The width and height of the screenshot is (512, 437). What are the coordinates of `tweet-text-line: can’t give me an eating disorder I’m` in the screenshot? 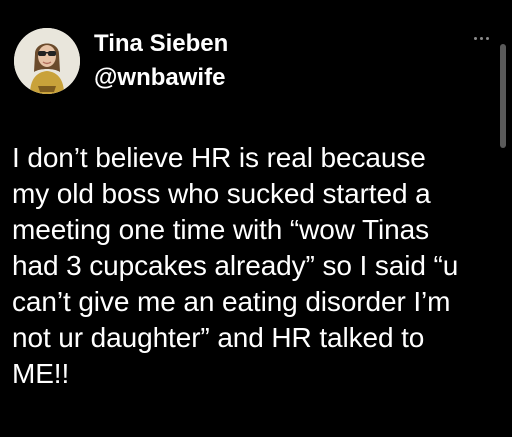 It's located at (231, 301).